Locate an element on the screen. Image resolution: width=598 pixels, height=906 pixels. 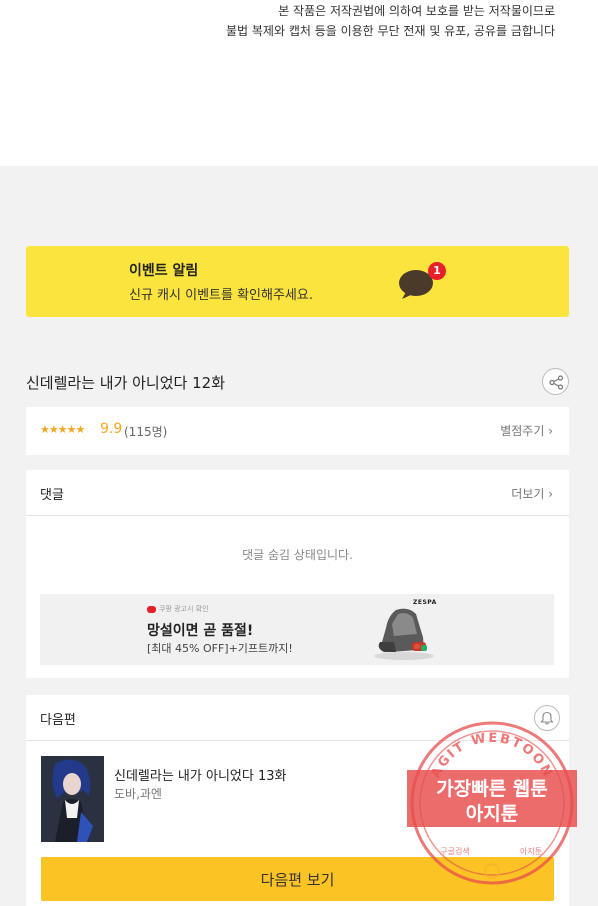
massage-chair-image is located at coordinates (404, 634).